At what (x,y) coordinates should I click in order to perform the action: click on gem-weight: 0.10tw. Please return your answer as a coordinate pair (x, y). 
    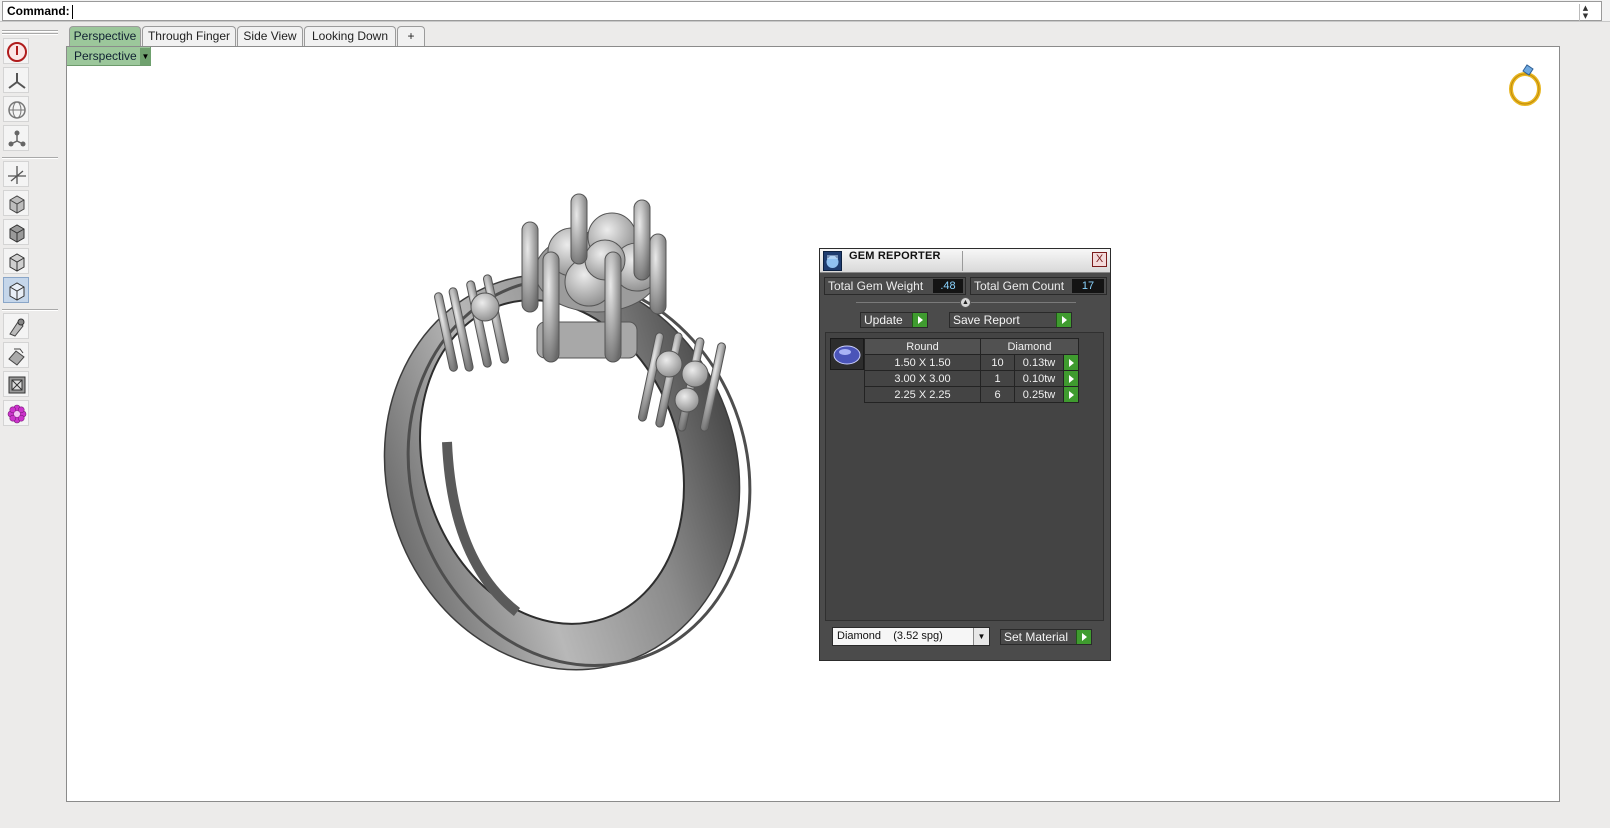
    Looking at the image, I should click on (1039, 378).